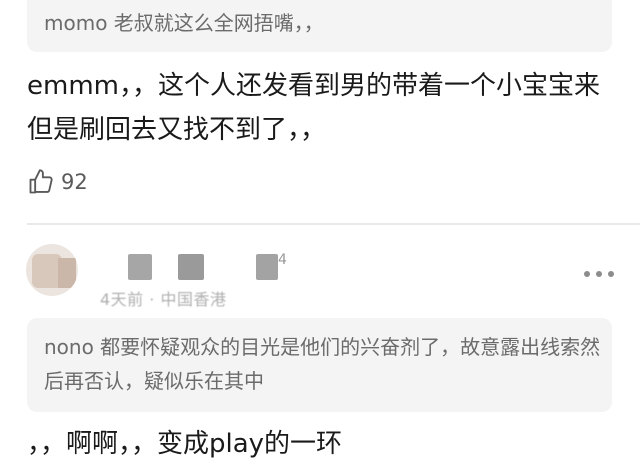  I want to click on comment-divider, so click(333, 224).